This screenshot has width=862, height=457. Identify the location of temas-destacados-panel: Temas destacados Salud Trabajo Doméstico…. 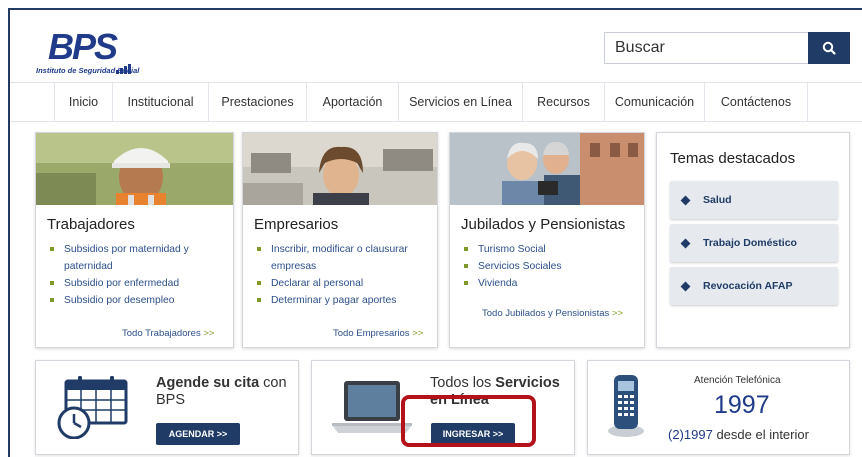
(753, 240).